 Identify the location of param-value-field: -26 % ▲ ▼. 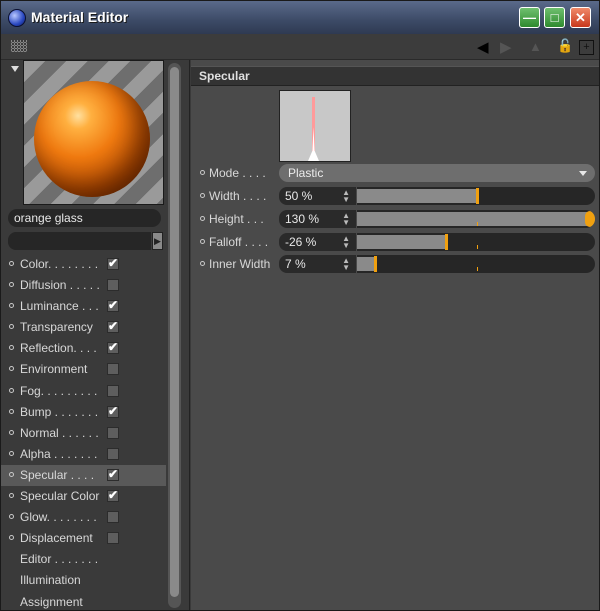
(317, 242).